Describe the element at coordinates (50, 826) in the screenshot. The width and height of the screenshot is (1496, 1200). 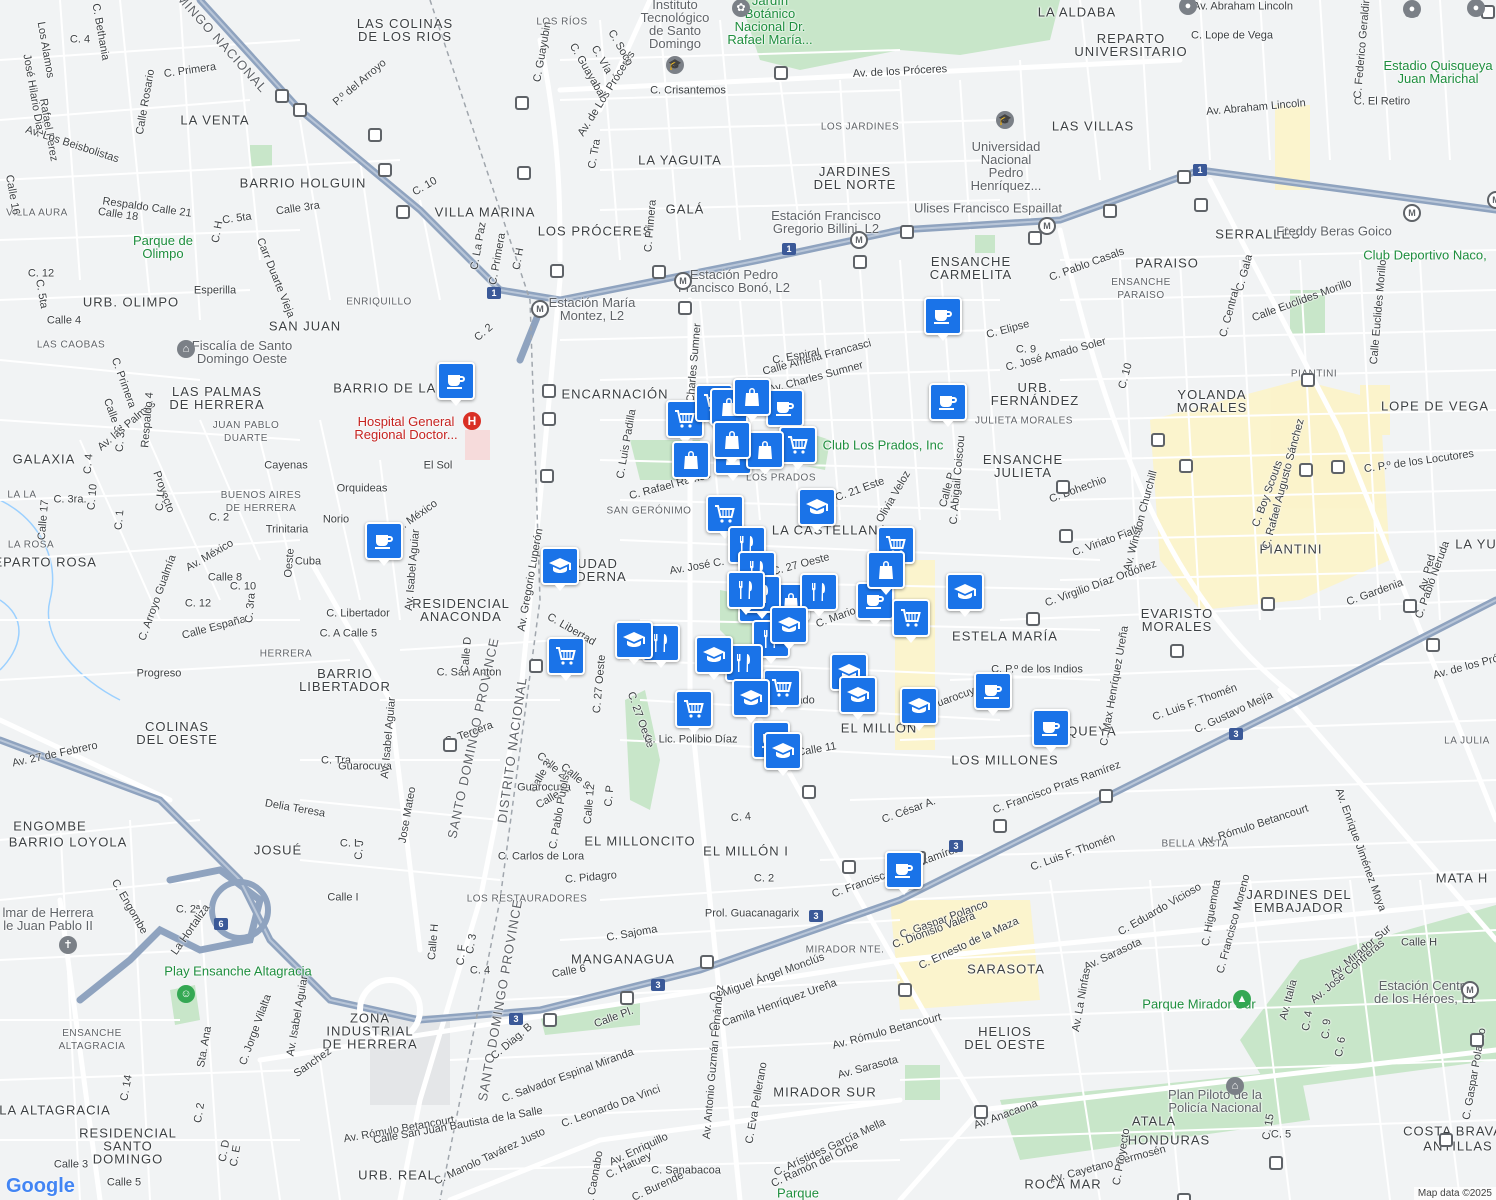
I see `neighborhood-label: ENGOMBE` at that location.